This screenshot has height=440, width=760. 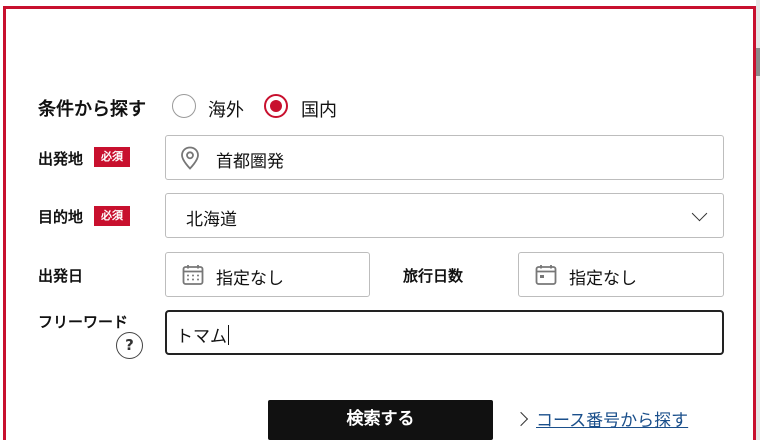 What do you see at coordinates (226, 109) in the screenshot?
I see `radio-overseas-label: 海外` at bounding box center [226, 109].